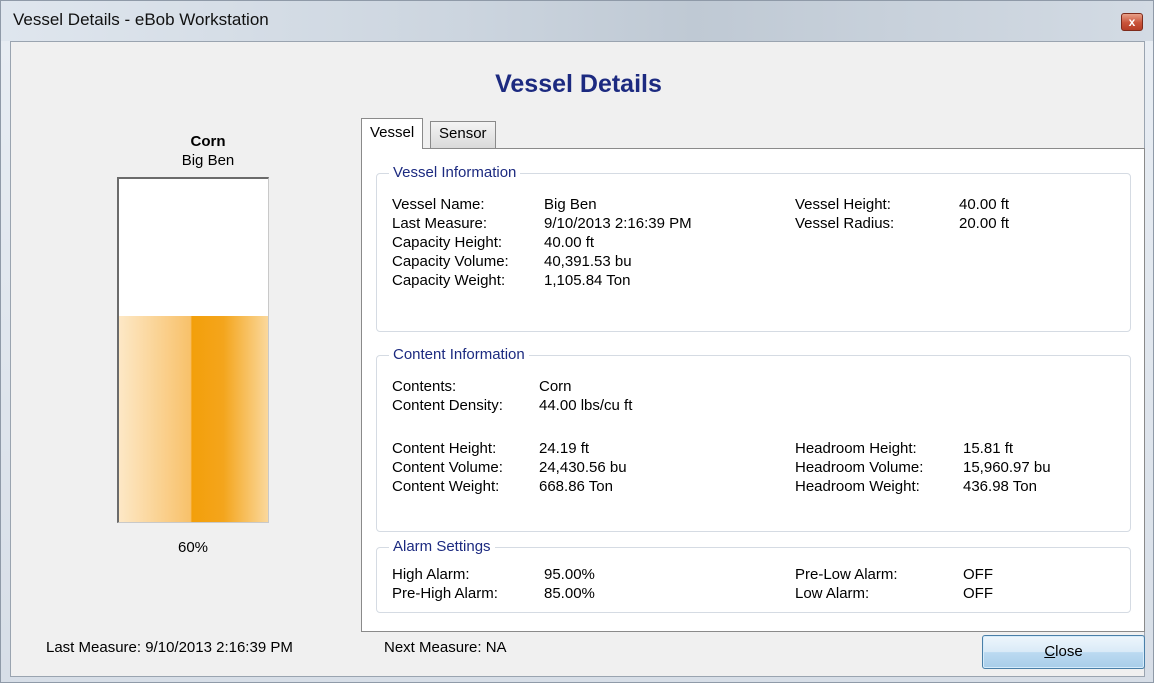  I want to click on field-label: Vessel Name:, so click(438, 204).